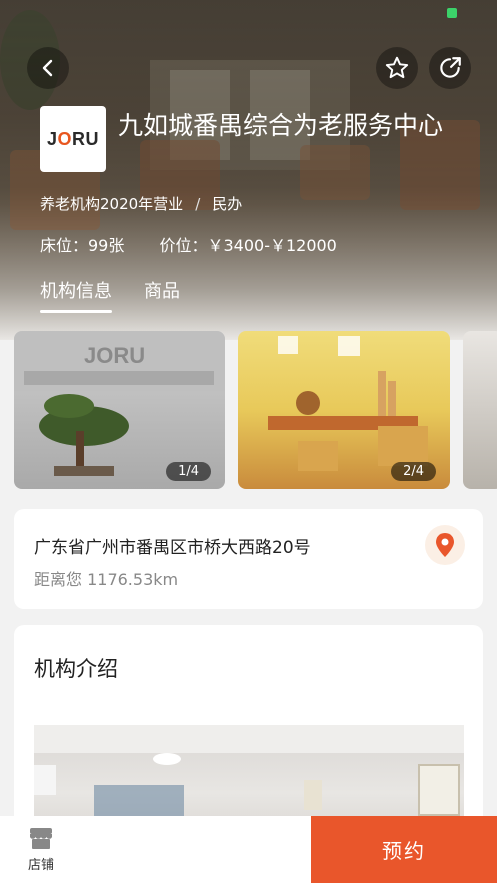 This screenshot has width=497, height=883. Describe the element at coordinates (40, 865) in the screenshot. I see `shop-label: 店铺` at that location.